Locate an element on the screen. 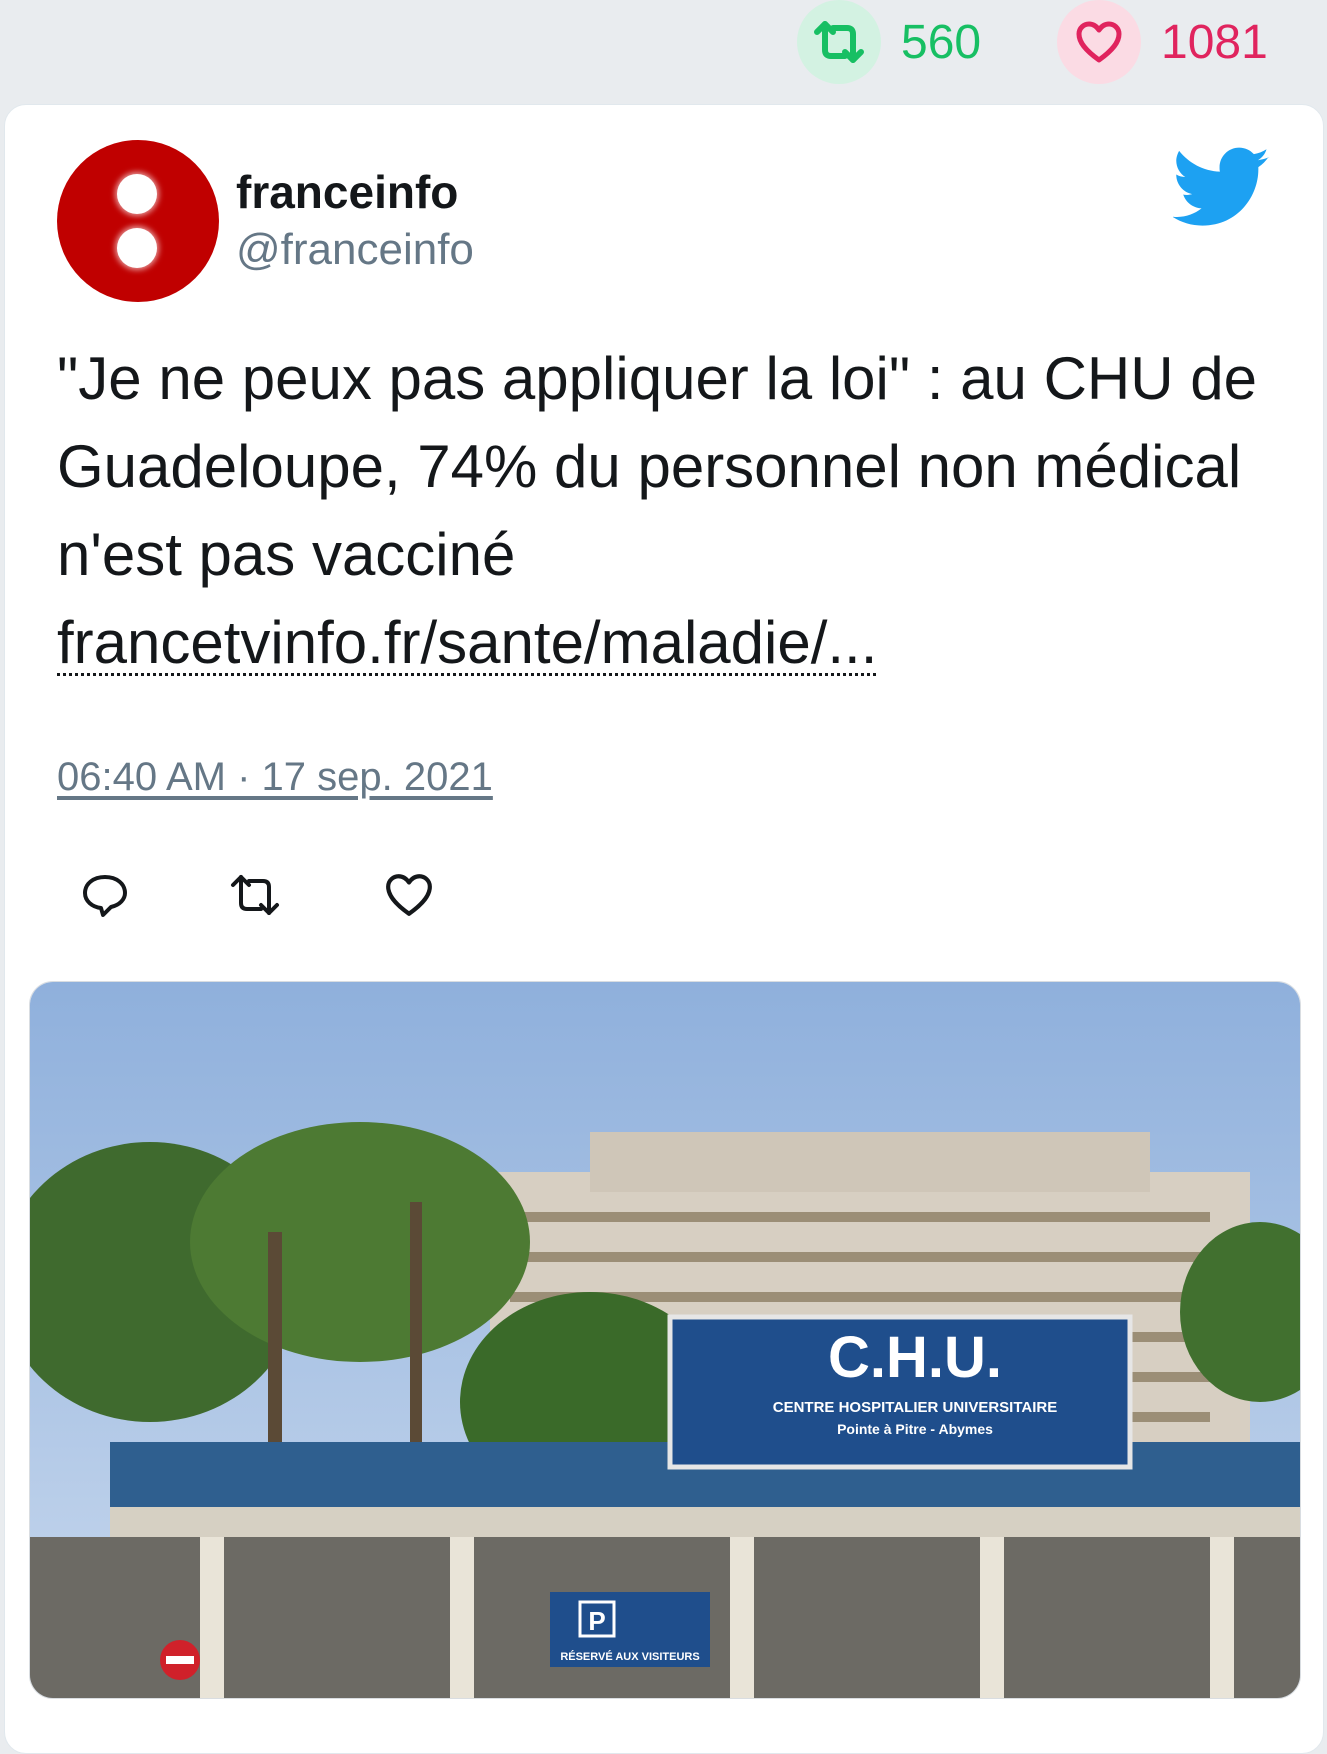 The image size is (1327, 1754). parking-letter: P is located at coordinates (596, 1621).